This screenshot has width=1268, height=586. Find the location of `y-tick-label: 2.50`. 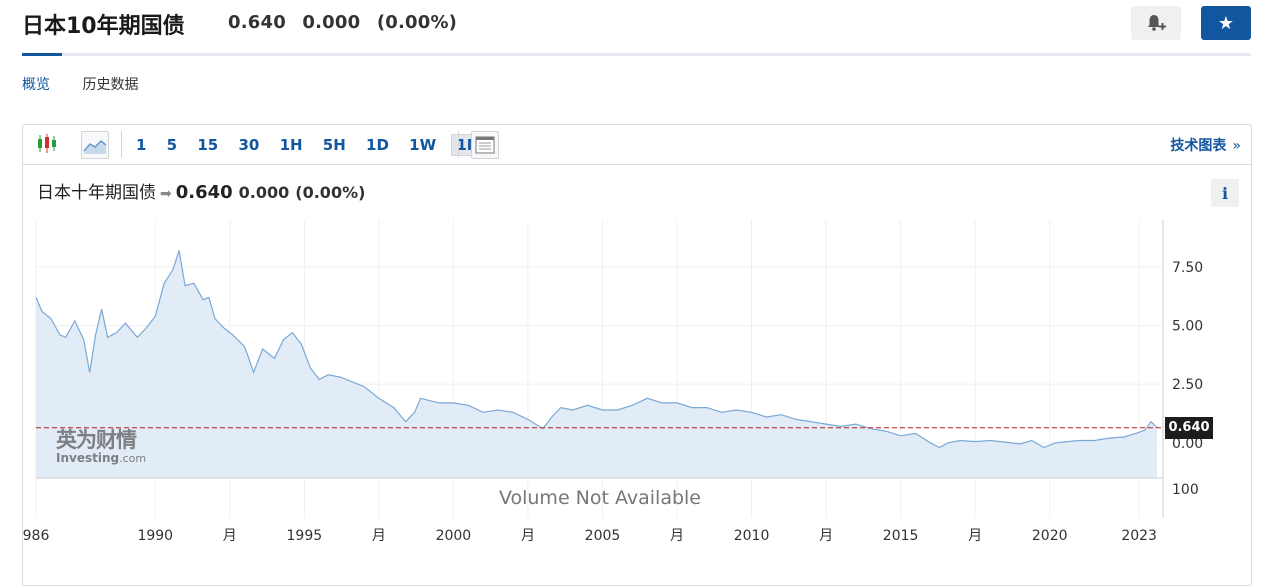

y-tick-label: 2.50 is located at coordinates (1187, 385).